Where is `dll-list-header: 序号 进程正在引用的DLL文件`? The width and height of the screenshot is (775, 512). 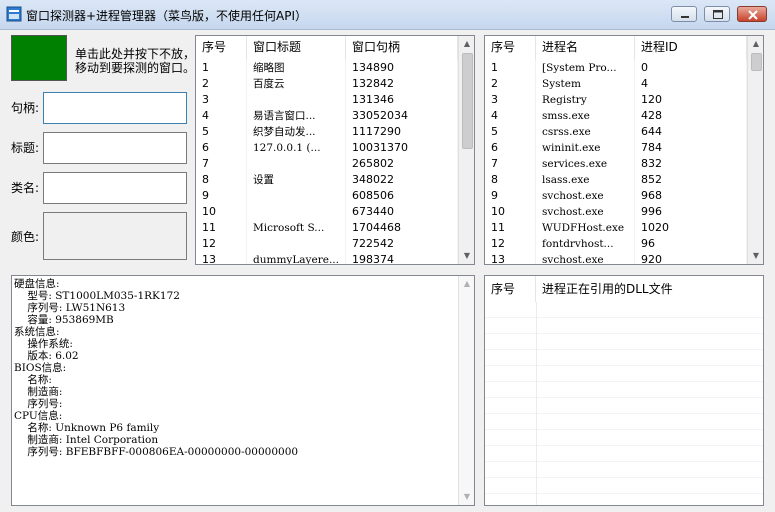
dll-list-header: 序号 进程正在引用的DLL文件 is located at coordinates (624, 289).